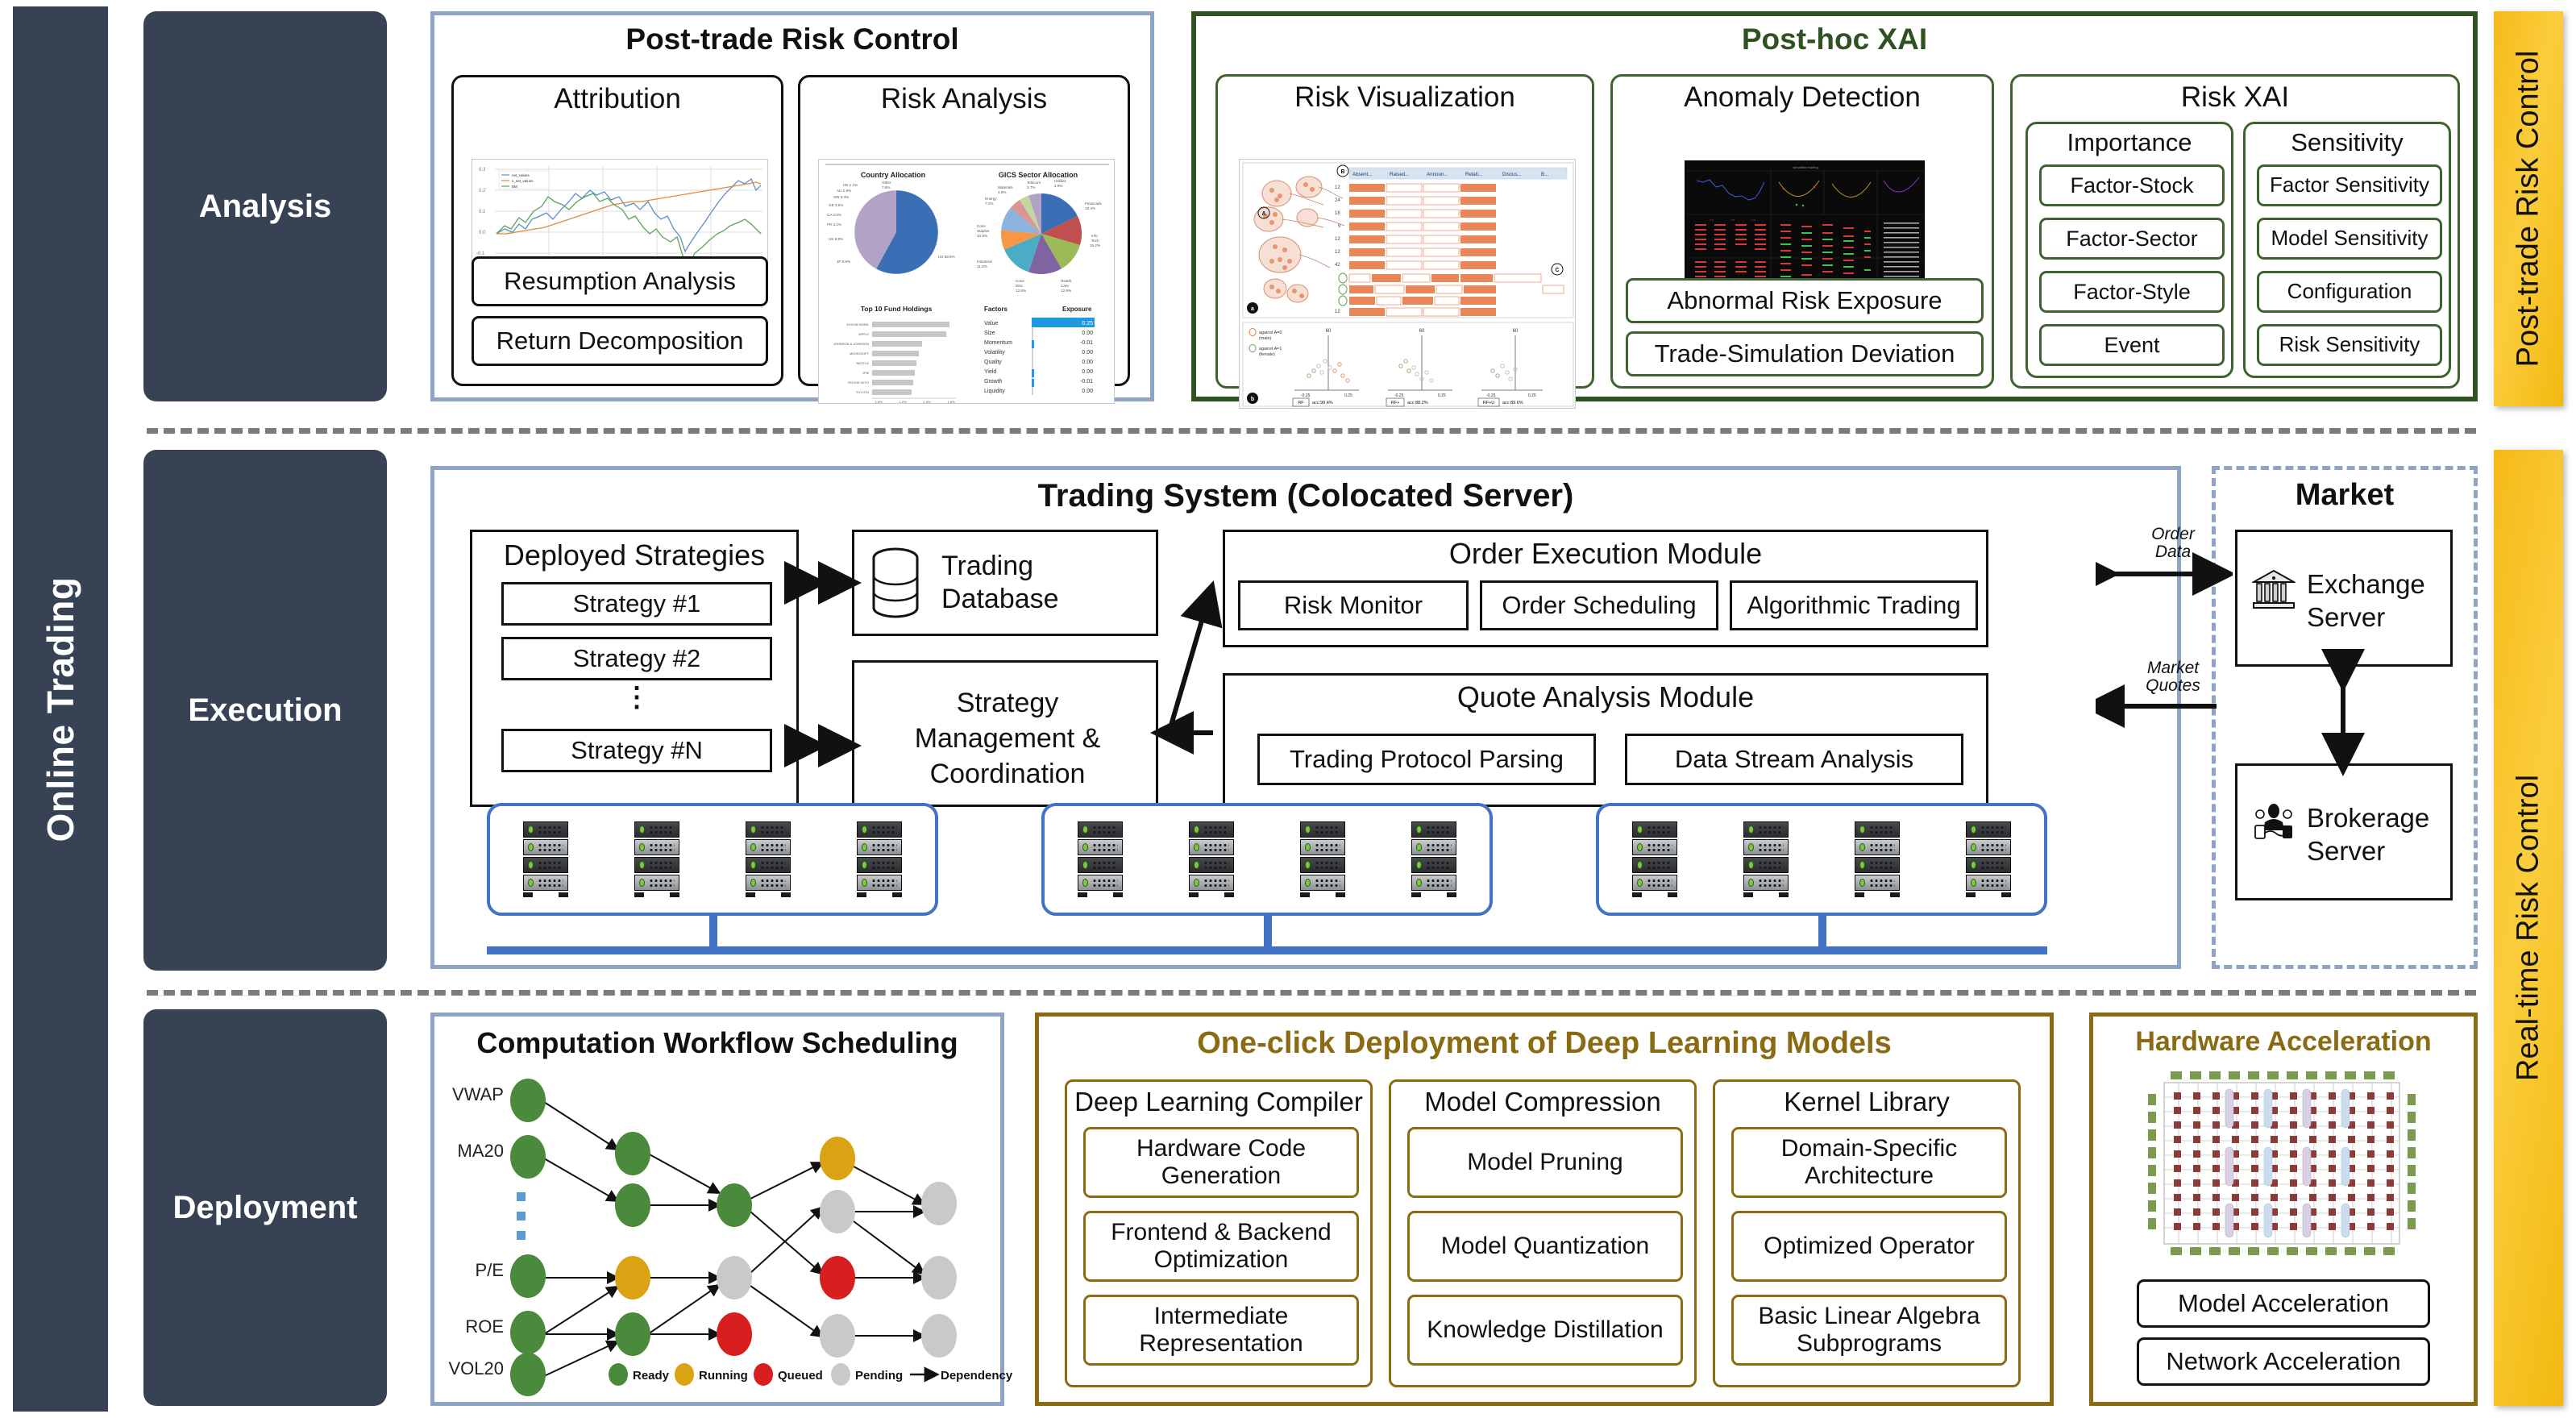 The width and height of the screenshot is (2576, 1418). I want to click on svg-text: Queued, so click(800, 1376).